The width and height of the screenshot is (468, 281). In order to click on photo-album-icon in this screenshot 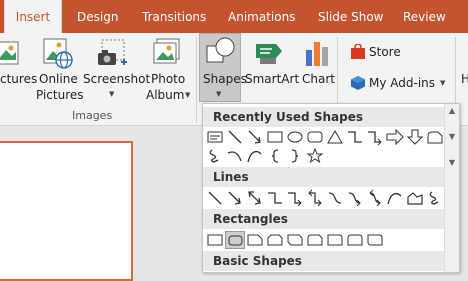, I will do `click(167, 55)`.